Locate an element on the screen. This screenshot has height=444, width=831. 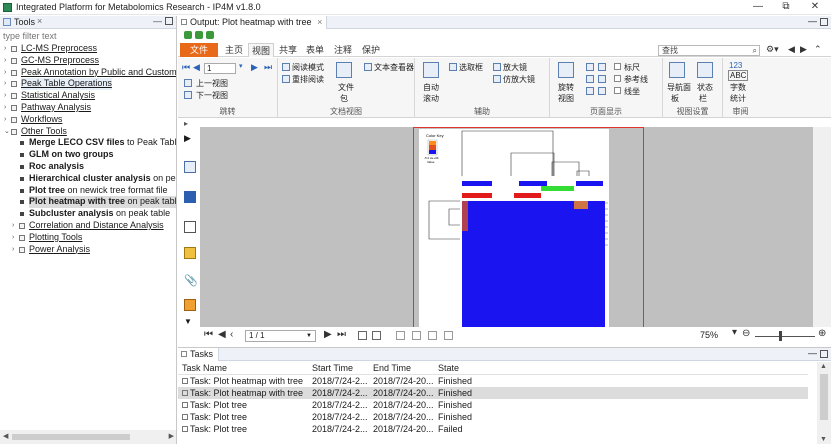
tools-minimize-button: — is located at coordinates (157, 21).